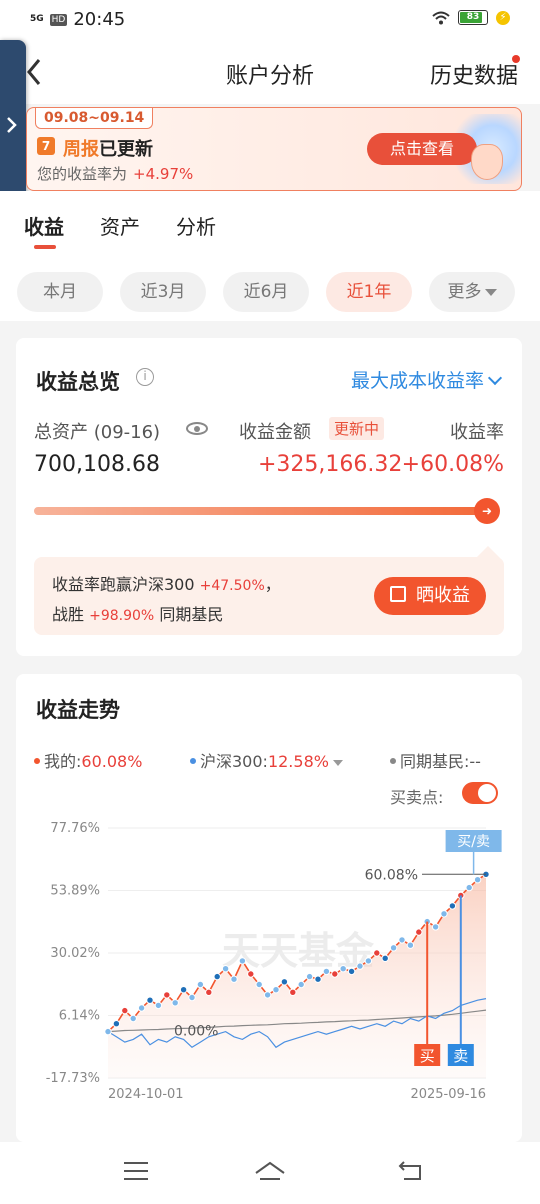  What do you see at coordinates (452, 464) in the screenshot?
I see `rate-value: +60.08%` at bounding box center [452, 464].